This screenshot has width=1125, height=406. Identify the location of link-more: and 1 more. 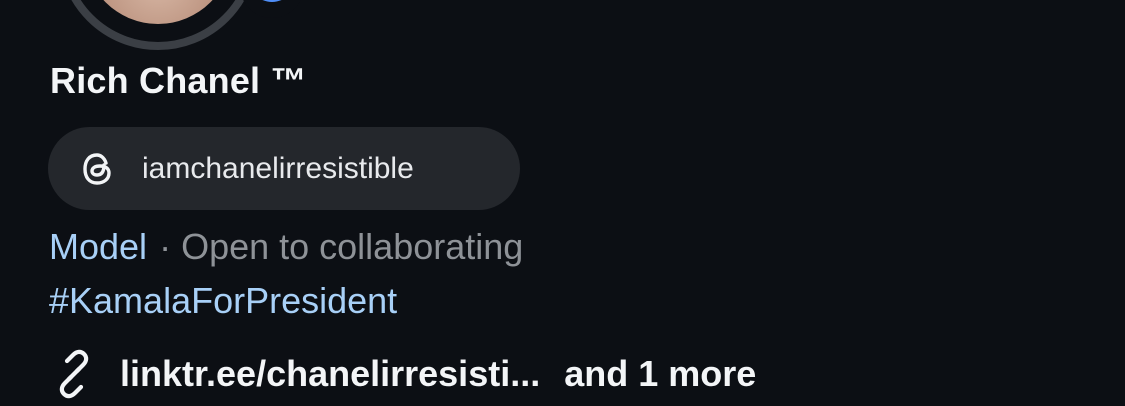
(660, 374).